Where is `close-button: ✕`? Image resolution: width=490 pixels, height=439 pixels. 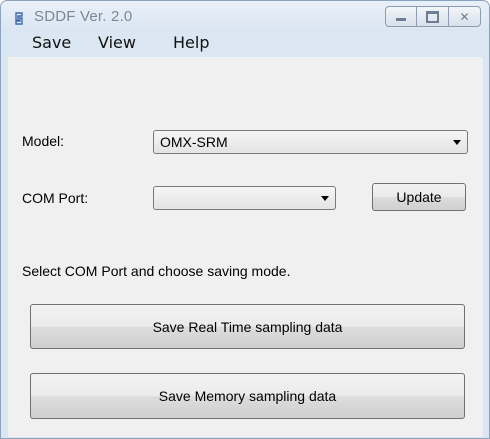
close-button: ✕ is located at coordinates (465, 16).